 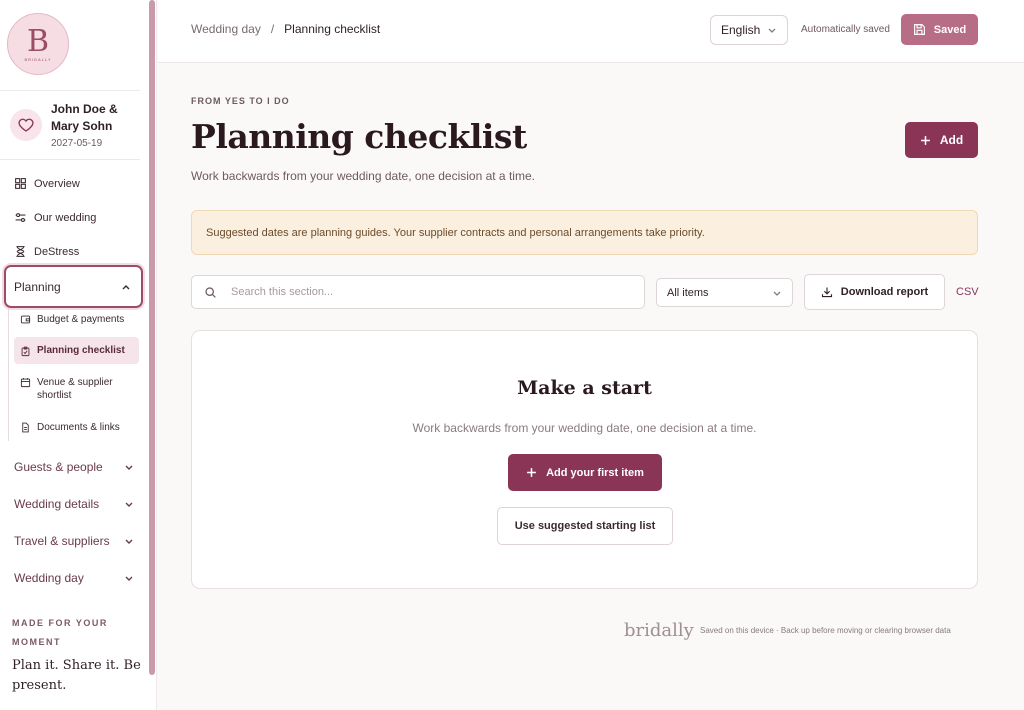 I want to click on empty-state-title: Make a start, so click(x=584, y=388).